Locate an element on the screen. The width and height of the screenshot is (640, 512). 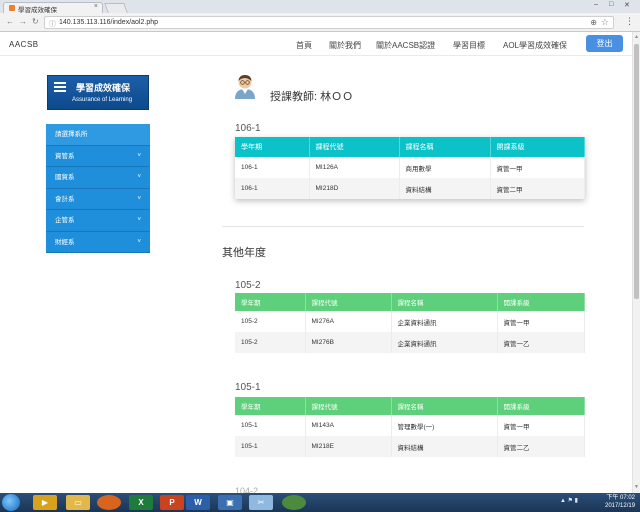
table-row: 106-1 MI126A 商用數學 資管一甲 is located at coordinates (410, 167).